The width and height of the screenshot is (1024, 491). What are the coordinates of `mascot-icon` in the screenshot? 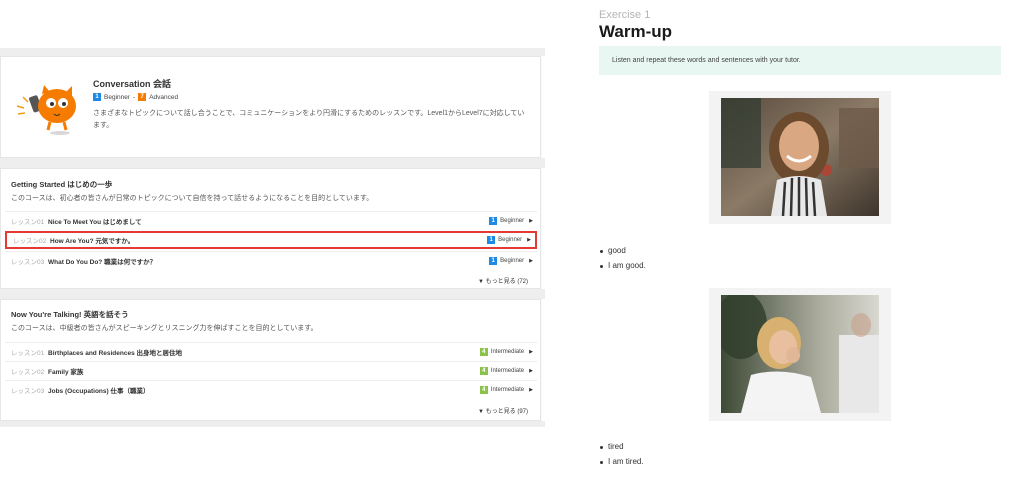 It's located at (46, 110).